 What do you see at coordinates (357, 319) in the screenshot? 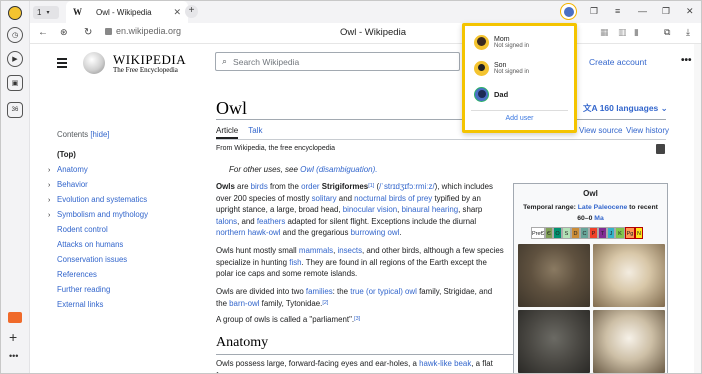
I see `citation-link: [3]` at bounding box center [357, 319].